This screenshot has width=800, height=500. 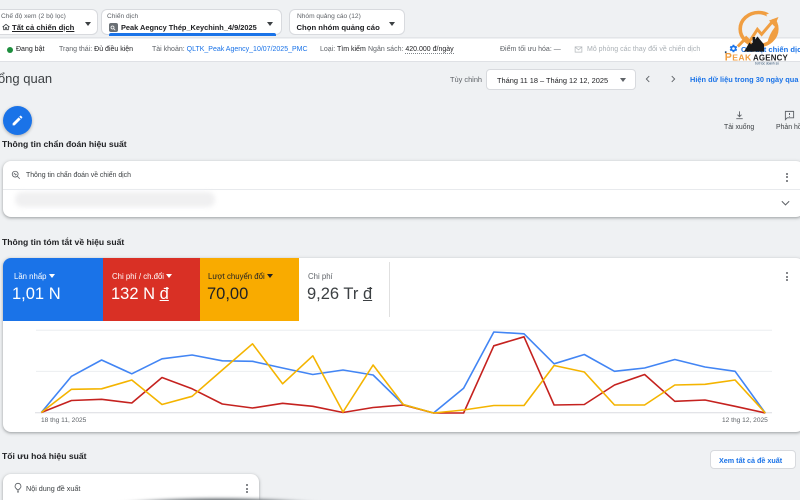 What do you see at coordinates (738, 58) in the screenshot?
I see `svg-text: PEAK` at bounding box center [738, 58].